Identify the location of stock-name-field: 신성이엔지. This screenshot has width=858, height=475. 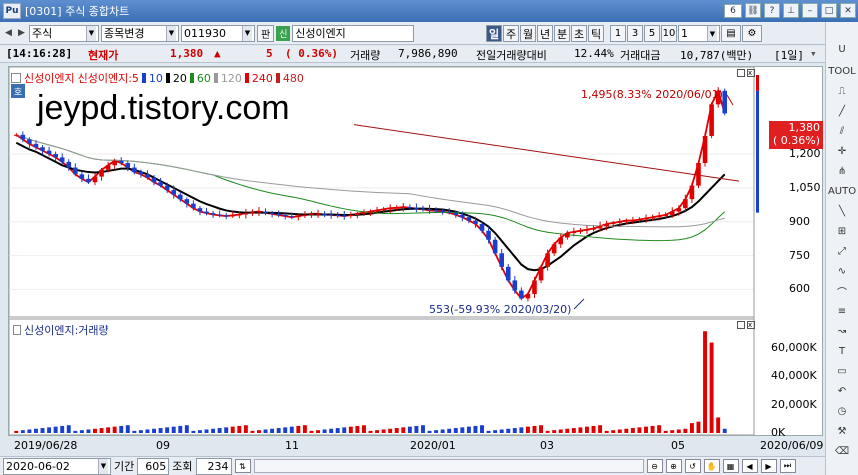
(353, 33).